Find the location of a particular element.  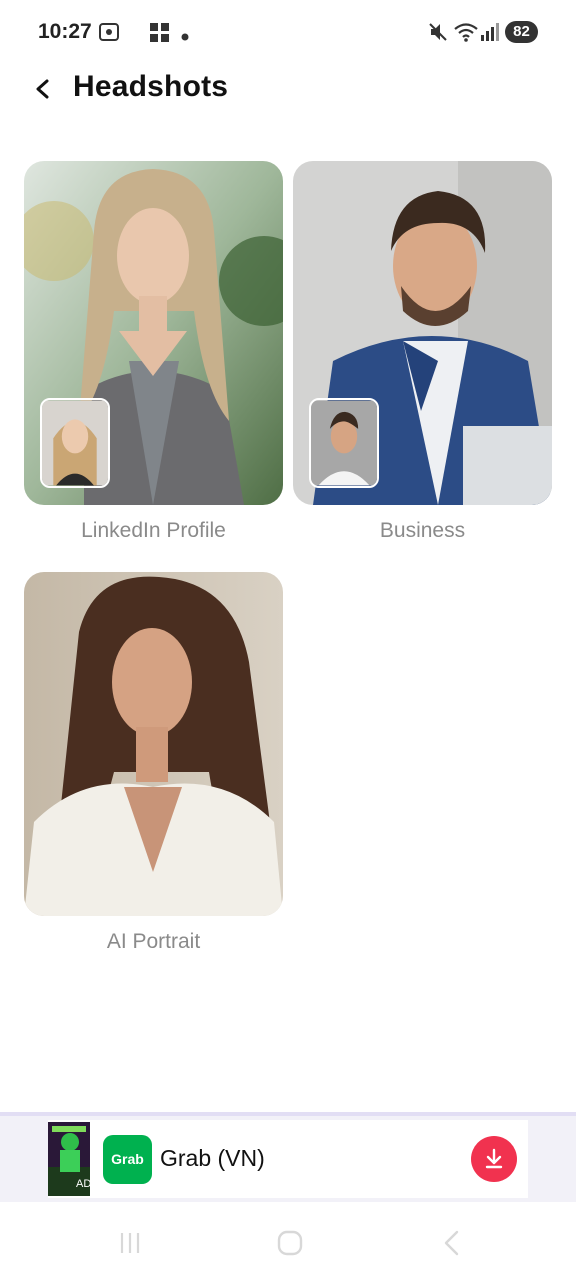

recents-icon is located at coordinates (130, 1243).